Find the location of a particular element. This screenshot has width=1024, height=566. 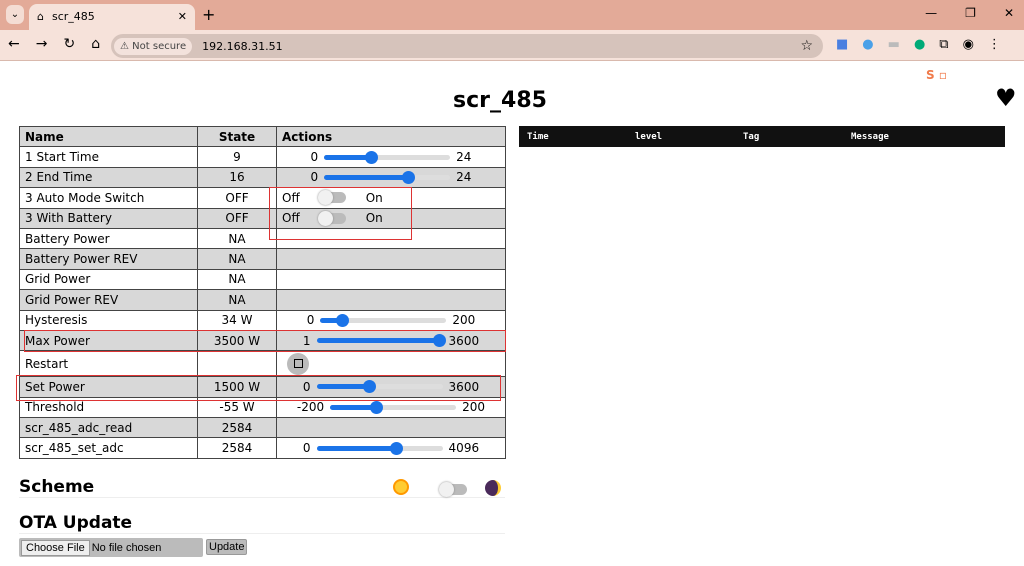

bookmark-star-icon: ☆ is located at coordinates (806, 46).